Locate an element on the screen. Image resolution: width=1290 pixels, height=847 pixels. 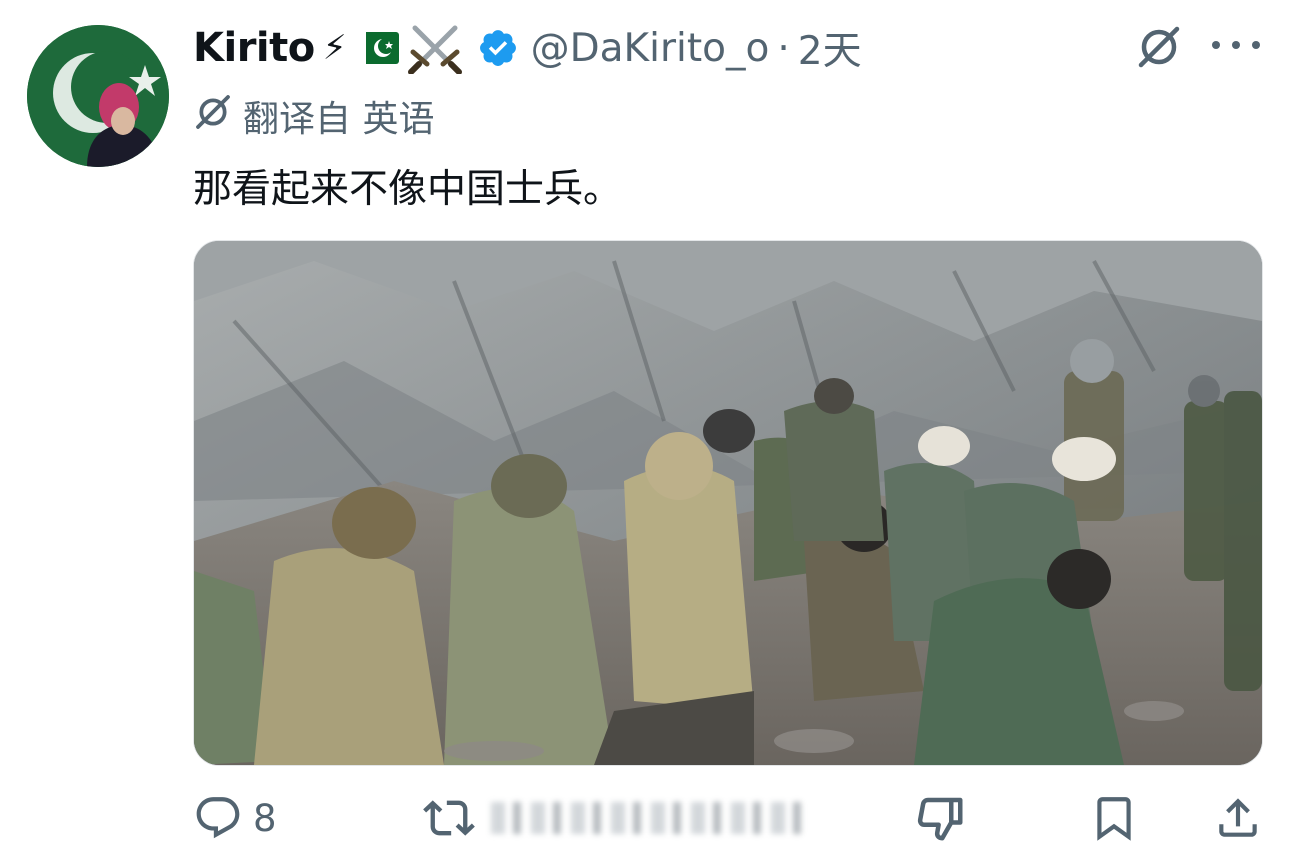
tweet-text: 那看起来不像中国士兵。 is located at coordinates (408, 189).